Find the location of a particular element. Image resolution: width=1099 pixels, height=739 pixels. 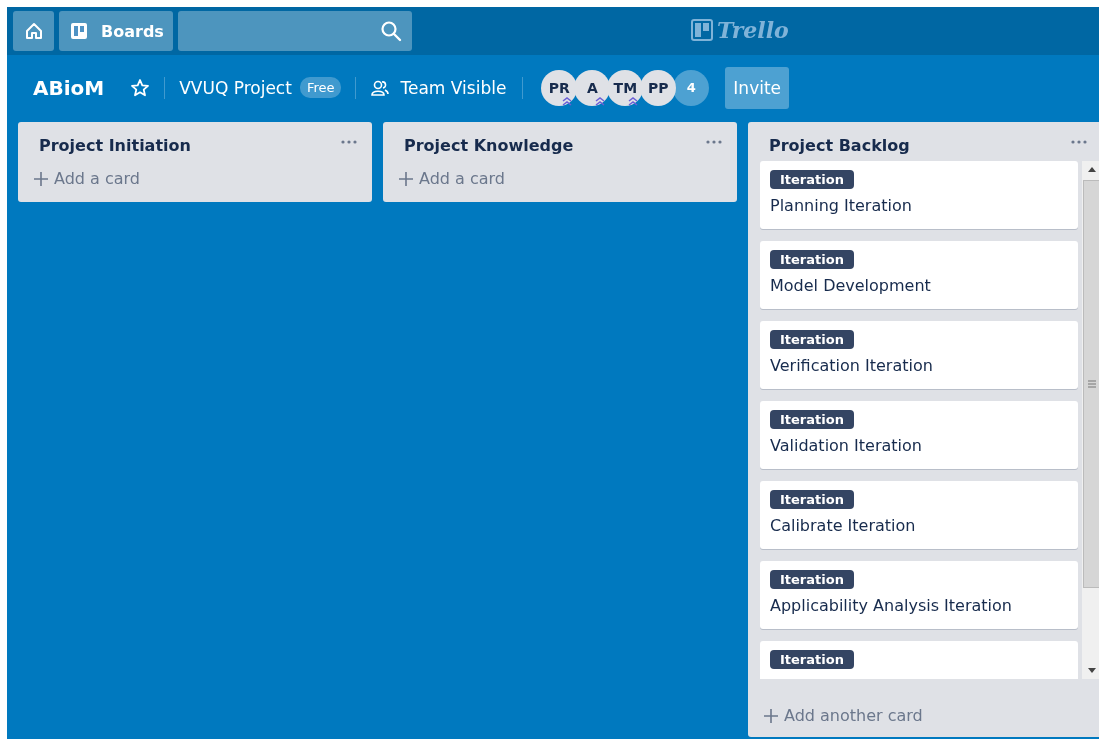

card: Iteration Applicability Analysis Iteration is located at coordinates (919, 595).